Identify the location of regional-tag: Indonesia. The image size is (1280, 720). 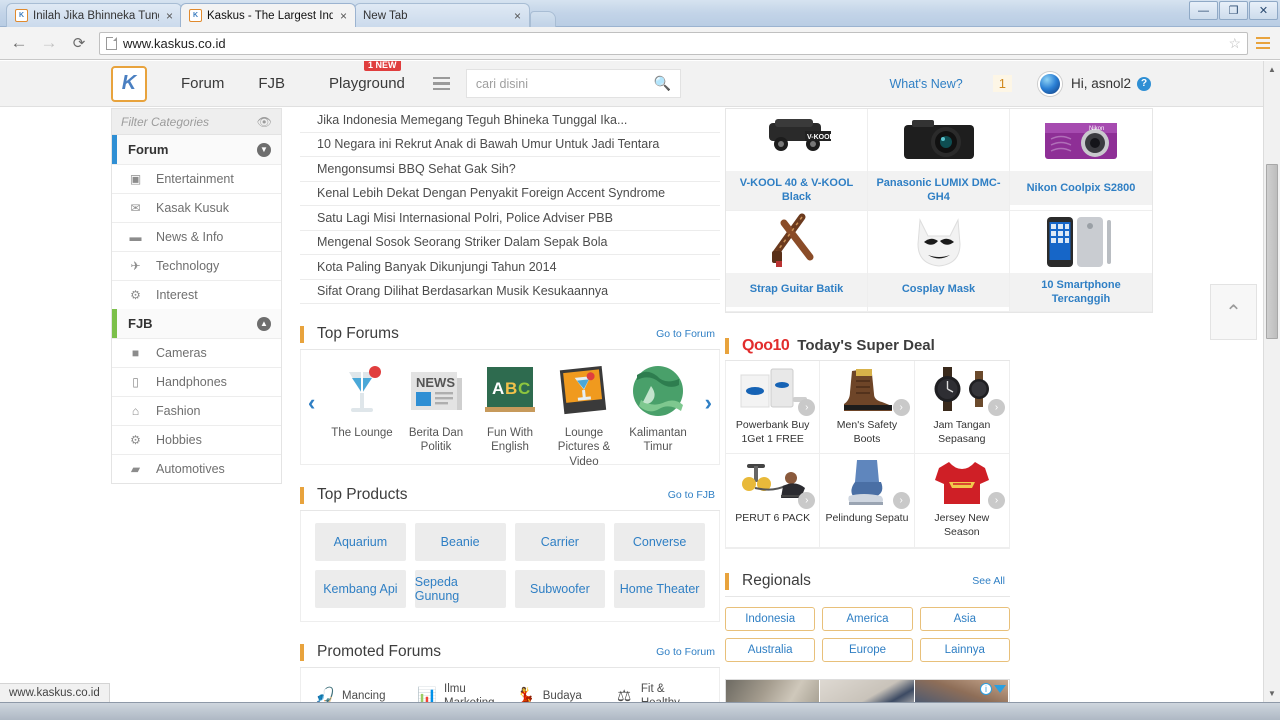
(770, 618).